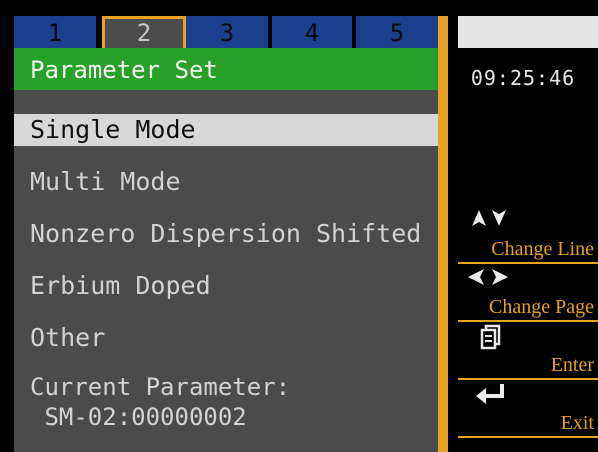 The height and width of the screenshot is (452, 598). I want to click on menu-item-other: Other, so click(226, 338).